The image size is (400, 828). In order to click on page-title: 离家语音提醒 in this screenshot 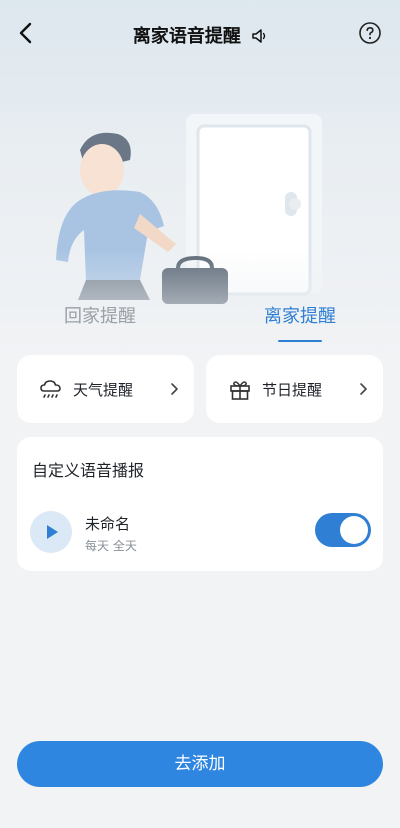, I will do `click(186, 36)`.